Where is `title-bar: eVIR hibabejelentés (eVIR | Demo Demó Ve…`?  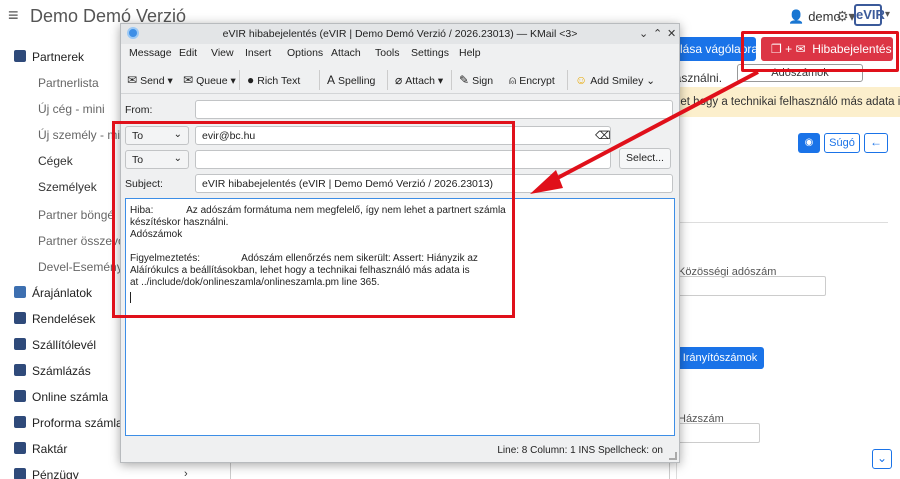
title-bar: eVIR hibabejelentés (eVIR | Demo Demó Ve… is located at coordinates (400, 34).